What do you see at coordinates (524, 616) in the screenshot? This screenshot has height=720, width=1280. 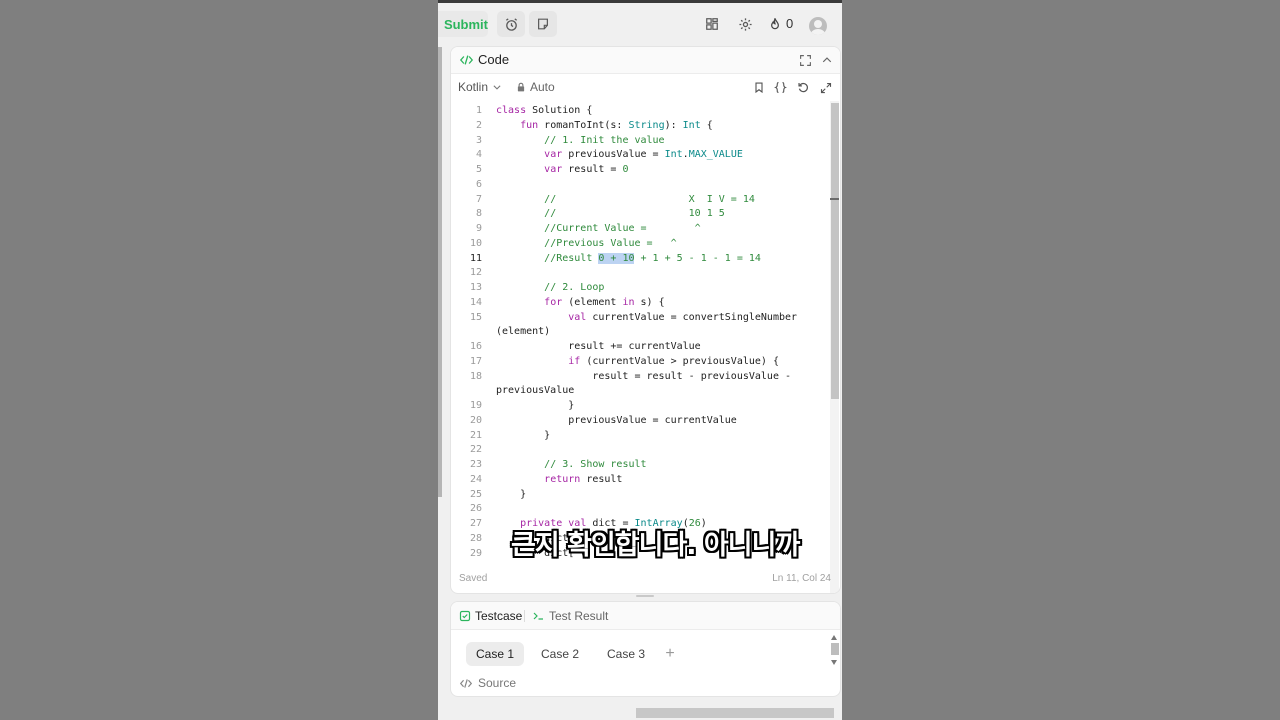 I see `tab-separator` at bounding box center [524, 616].